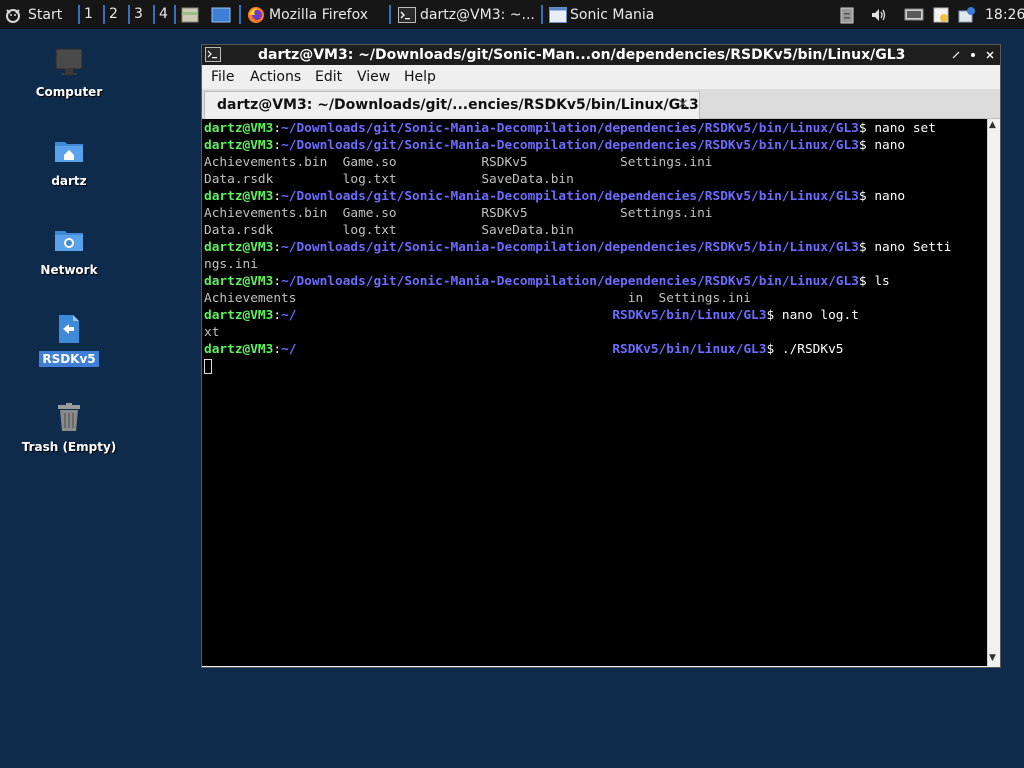 Image resolution: width=1024 pixels, height=768 pixels. I want to click on output-line: xt, so click(212, 332).